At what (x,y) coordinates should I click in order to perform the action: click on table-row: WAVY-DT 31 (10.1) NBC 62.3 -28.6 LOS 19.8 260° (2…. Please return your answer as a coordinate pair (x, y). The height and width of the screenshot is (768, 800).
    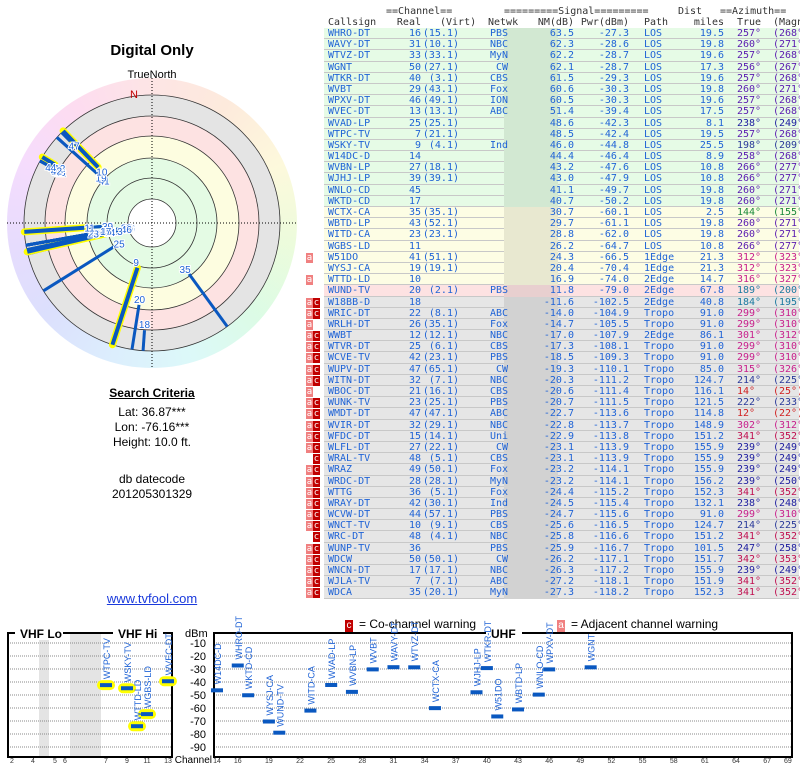
    Looking at the image, I should click on (552, 45).